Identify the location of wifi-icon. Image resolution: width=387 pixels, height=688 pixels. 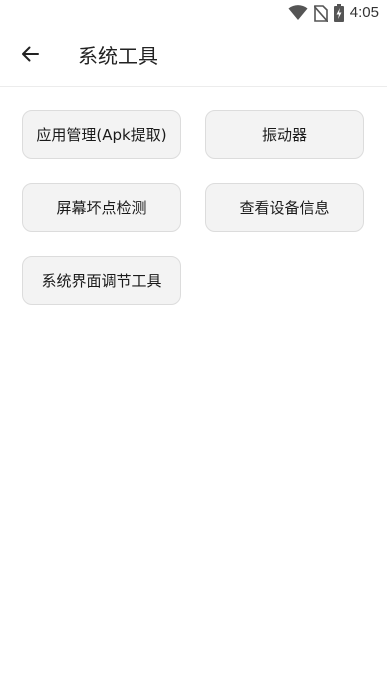
(298, 13).